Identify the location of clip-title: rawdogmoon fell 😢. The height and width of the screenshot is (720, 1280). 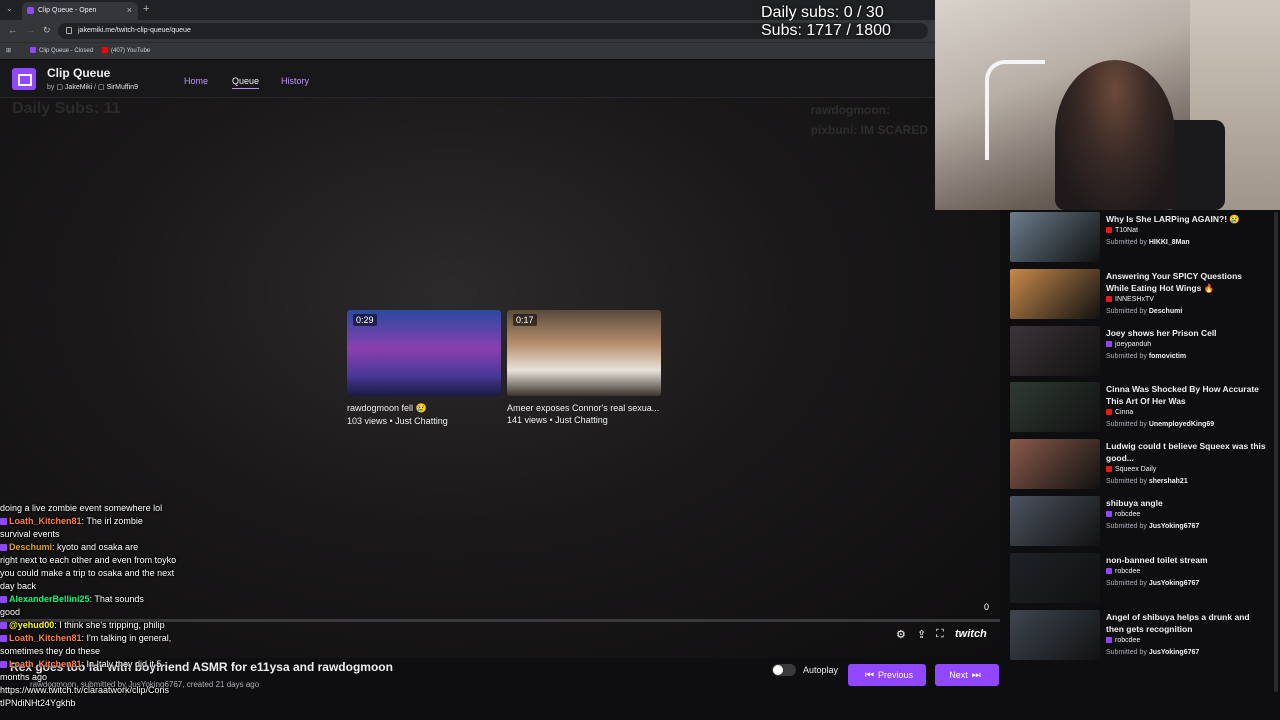
(424, 408).